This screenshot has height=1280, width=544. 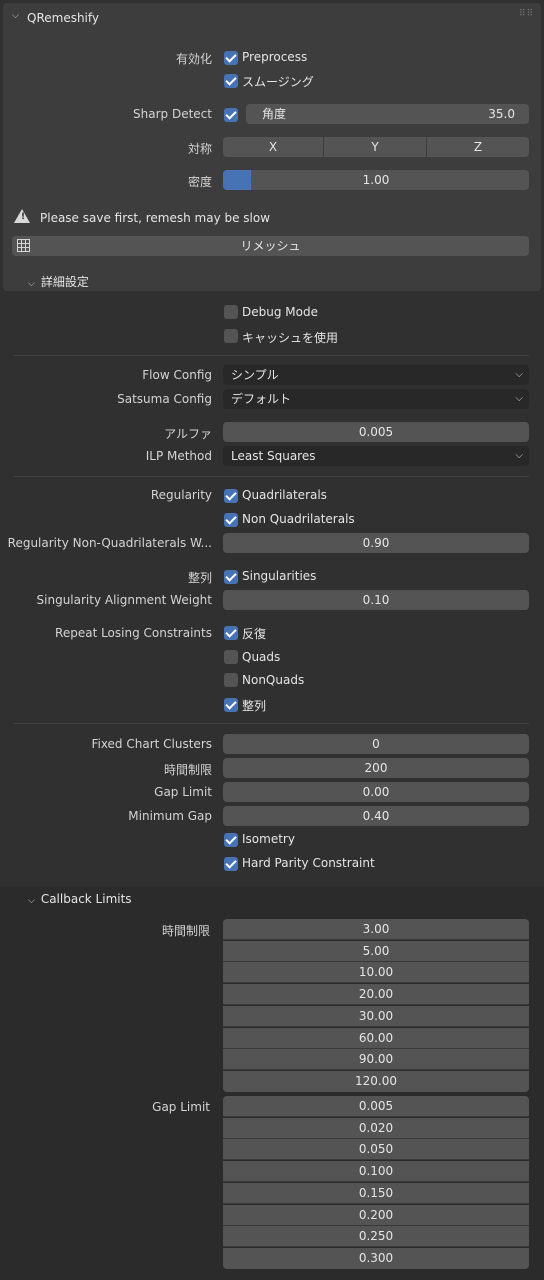 What do you see at coordinates (188, 434) in the screenshot?
I see `alpha-label: アルファ` at bounding box center [188, 434].